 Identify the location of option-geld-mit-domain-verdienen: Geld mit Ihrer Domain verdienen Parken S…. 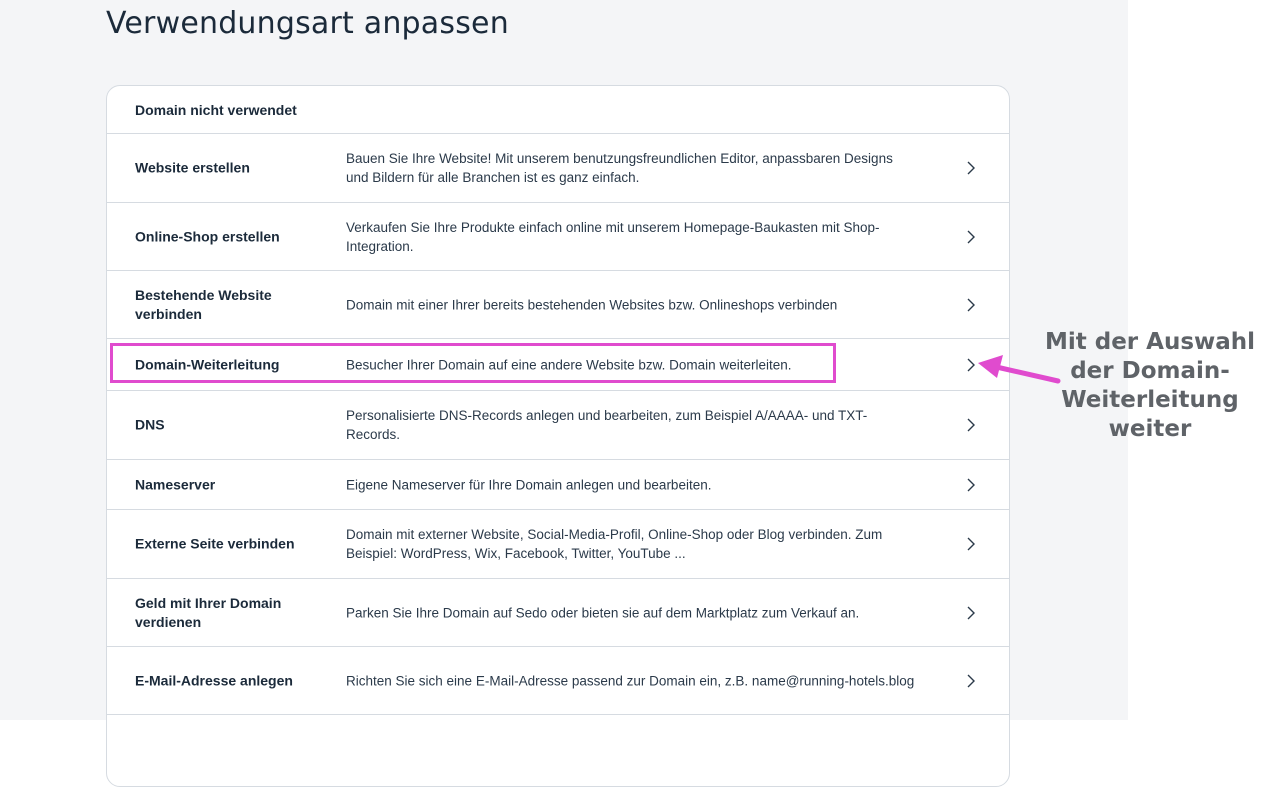
(558, 613).